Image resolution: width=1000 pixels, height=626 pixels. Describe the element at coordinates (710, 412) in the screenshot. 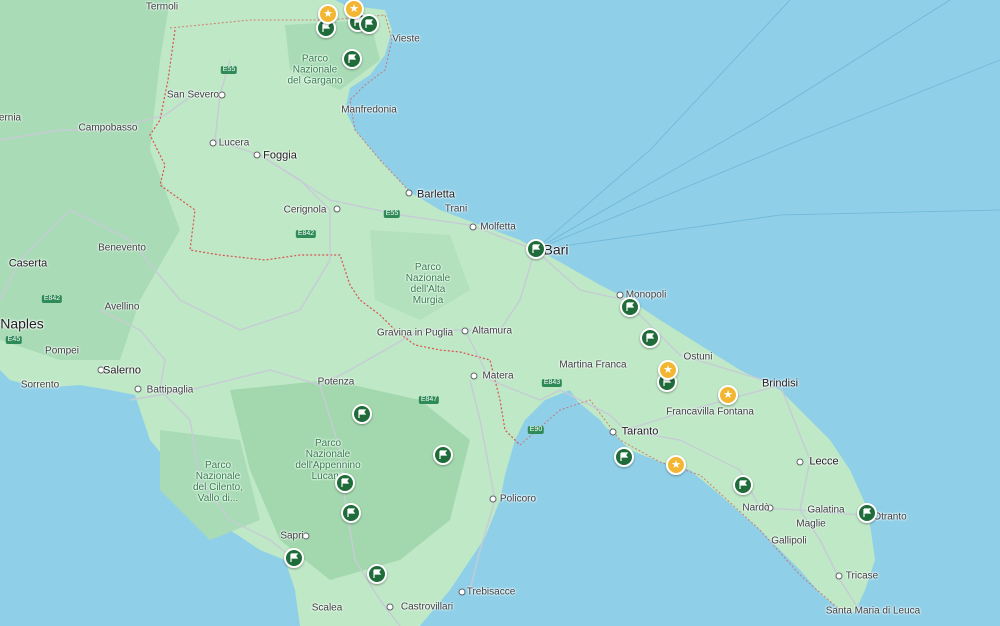

I see `place-label: Francavilla Fontana` at that location.